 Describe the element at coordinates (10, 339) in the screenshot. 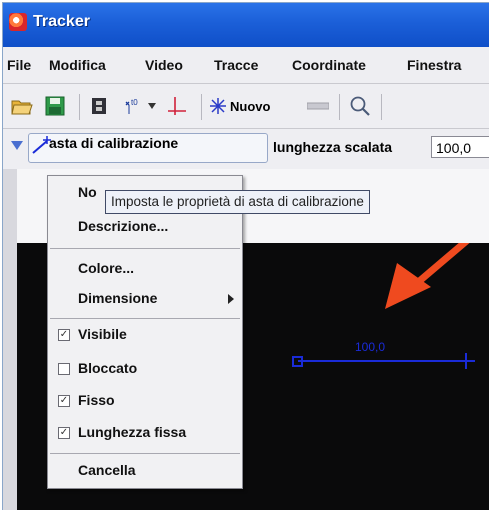

I see `left-panel-edge` at that location.